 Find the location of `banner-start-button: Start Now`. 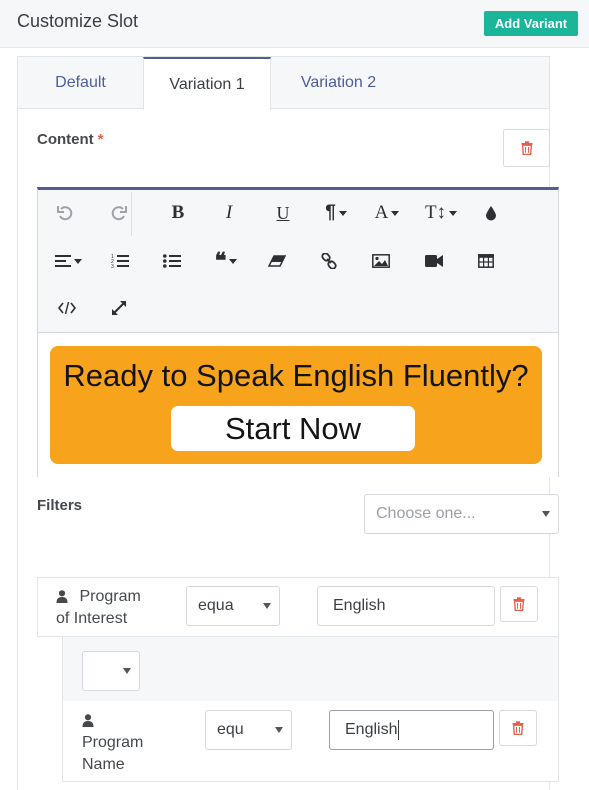

banner-start-button: Start Now is located at coordinates (293, 428).